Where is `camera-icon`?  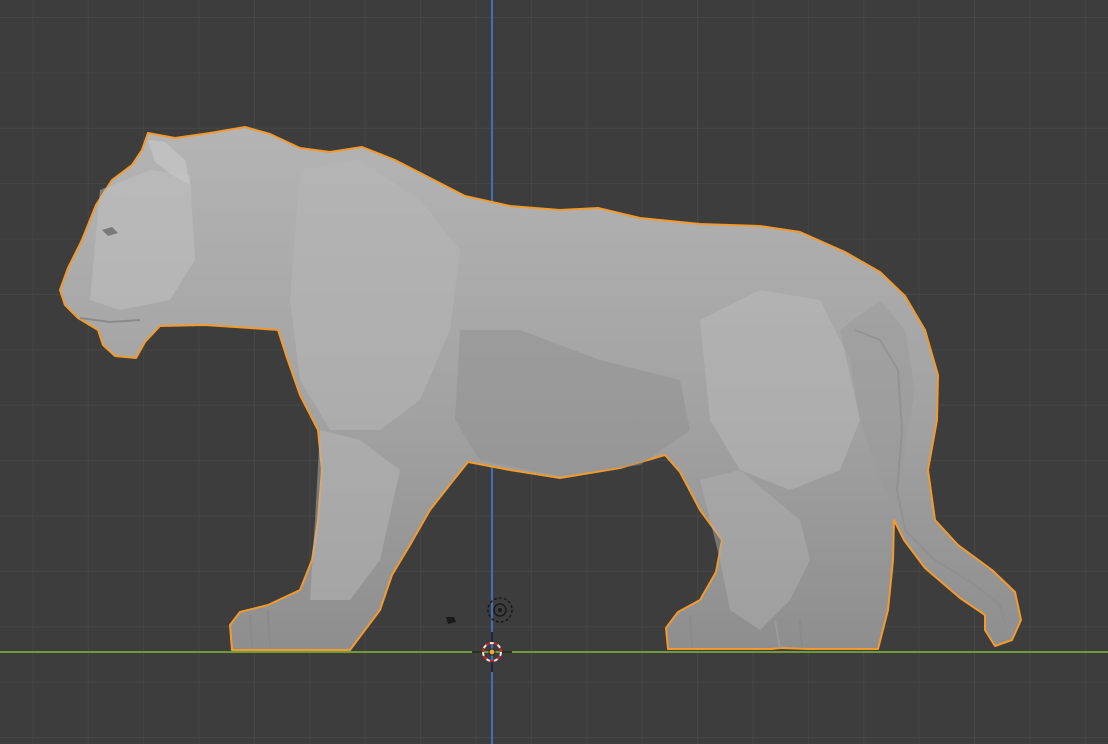 camera-icon is located at coordinates (451, 620).